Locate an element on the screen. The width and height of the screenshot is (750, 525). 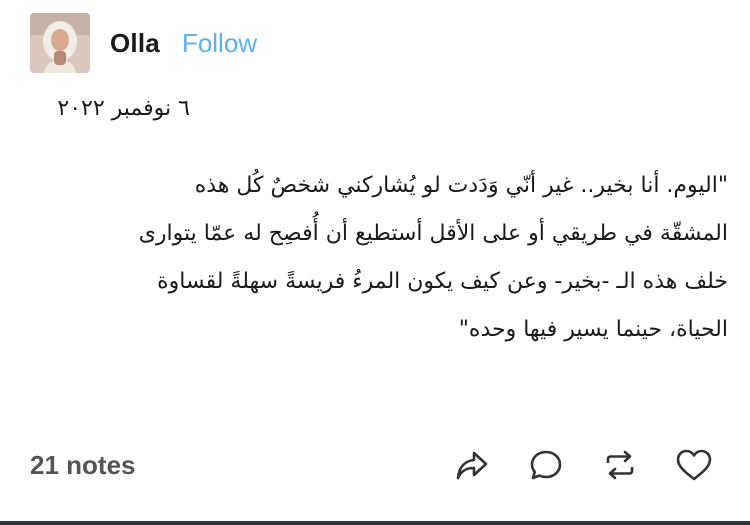
reply-button is located at coordinates (546, 465).